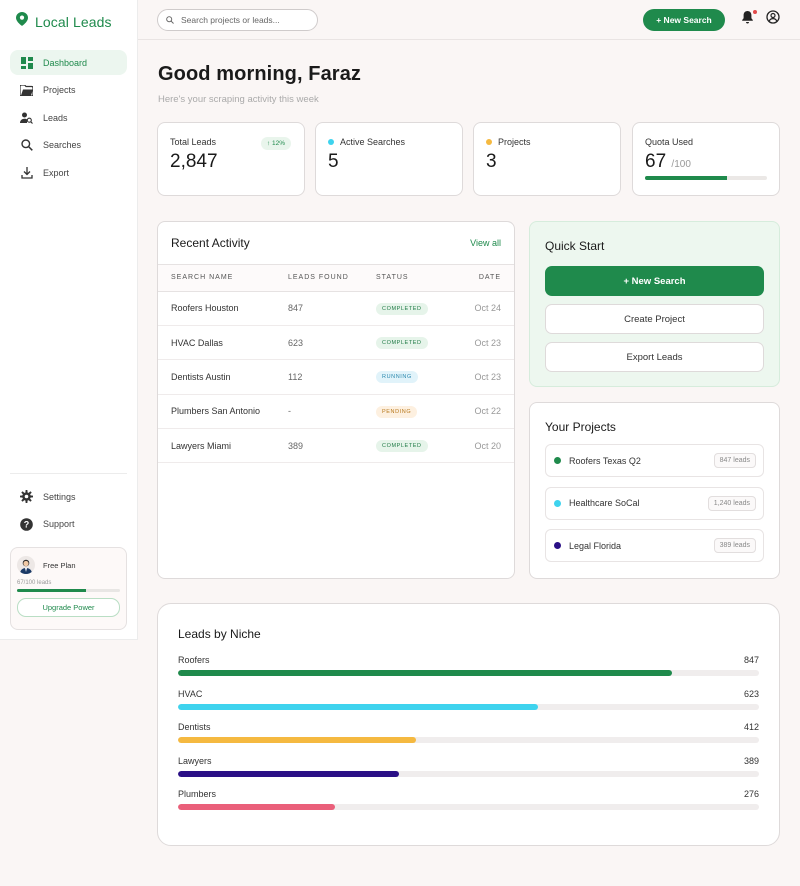 The image size is (800, 886). I want to click on search-input, so click(246, 20).